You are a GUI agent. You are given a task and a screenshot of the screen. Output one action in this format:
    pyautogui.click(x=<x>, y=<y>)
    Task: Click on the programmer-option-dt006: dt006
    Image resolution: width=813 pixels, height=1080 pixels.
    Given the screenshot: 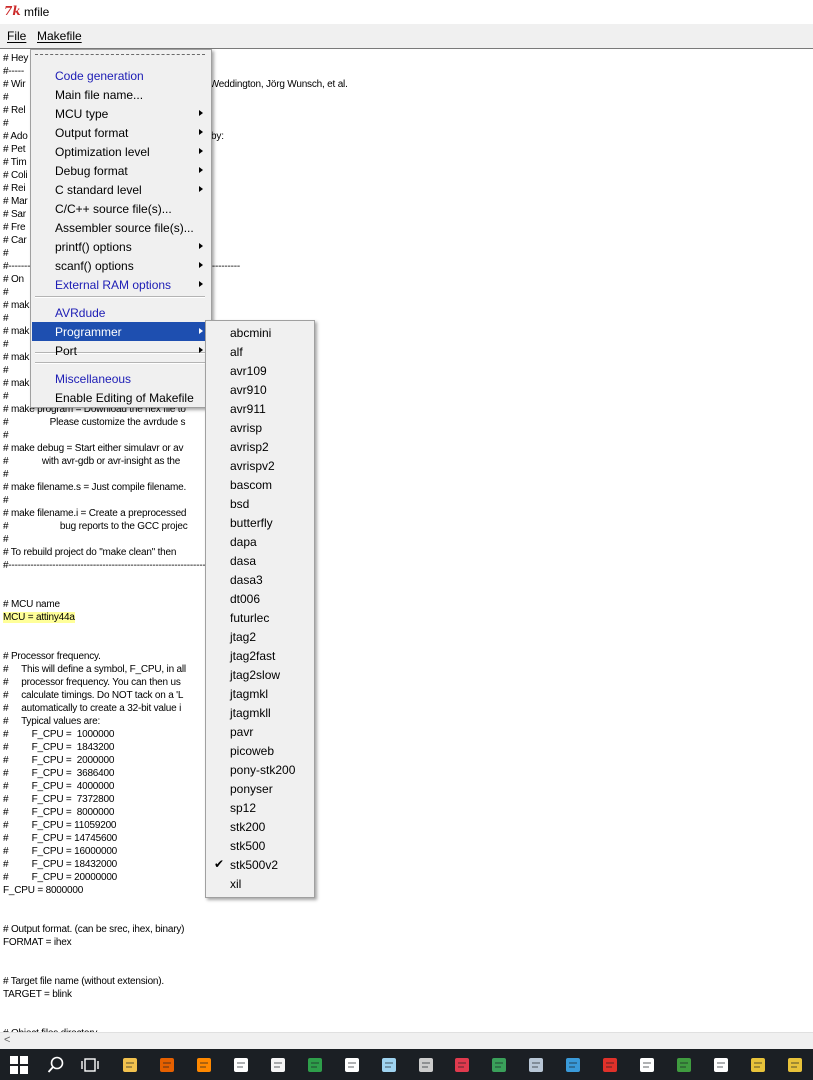 What is the action you would take?
    pyautogui.click(x=260, y=598)
    